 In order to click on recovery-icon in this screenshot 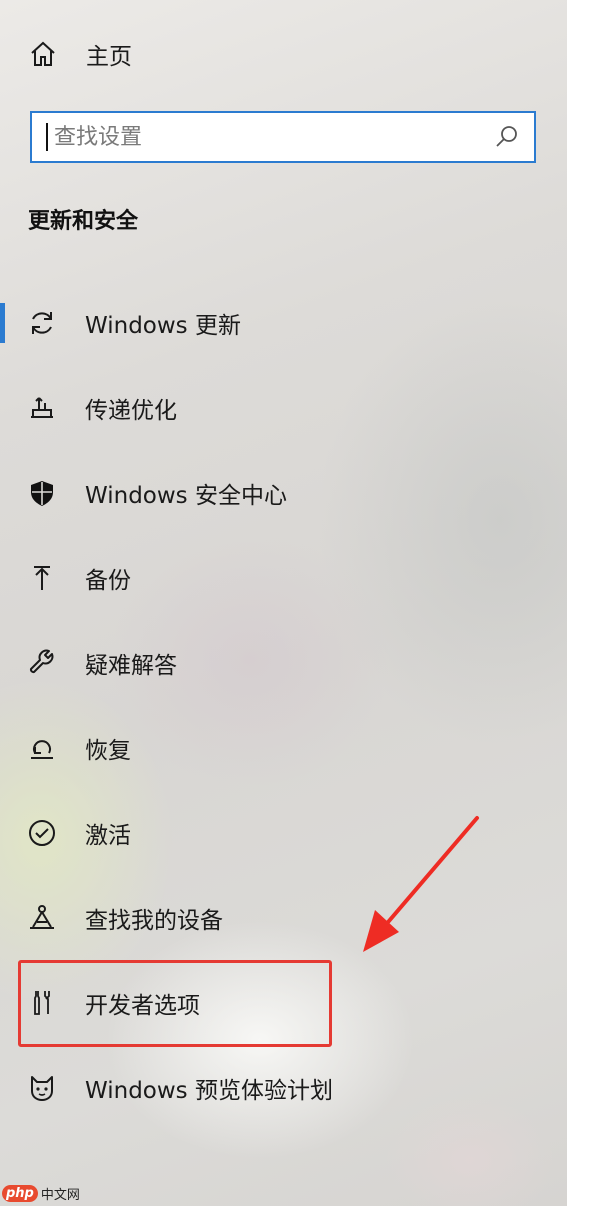, I will do `click(42, 748)`.